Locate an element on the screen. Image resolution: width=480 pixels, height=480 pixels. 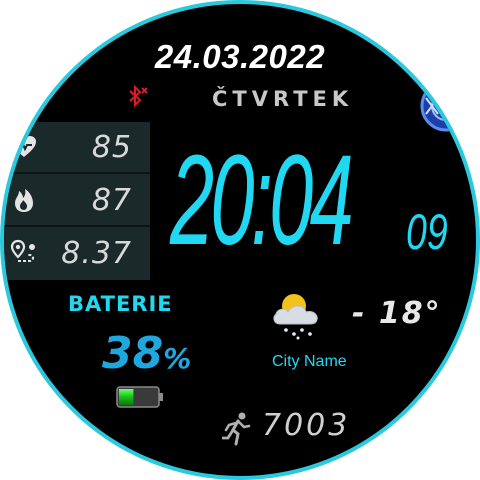
battery-value: 38% is located at coordinates (146, 353).